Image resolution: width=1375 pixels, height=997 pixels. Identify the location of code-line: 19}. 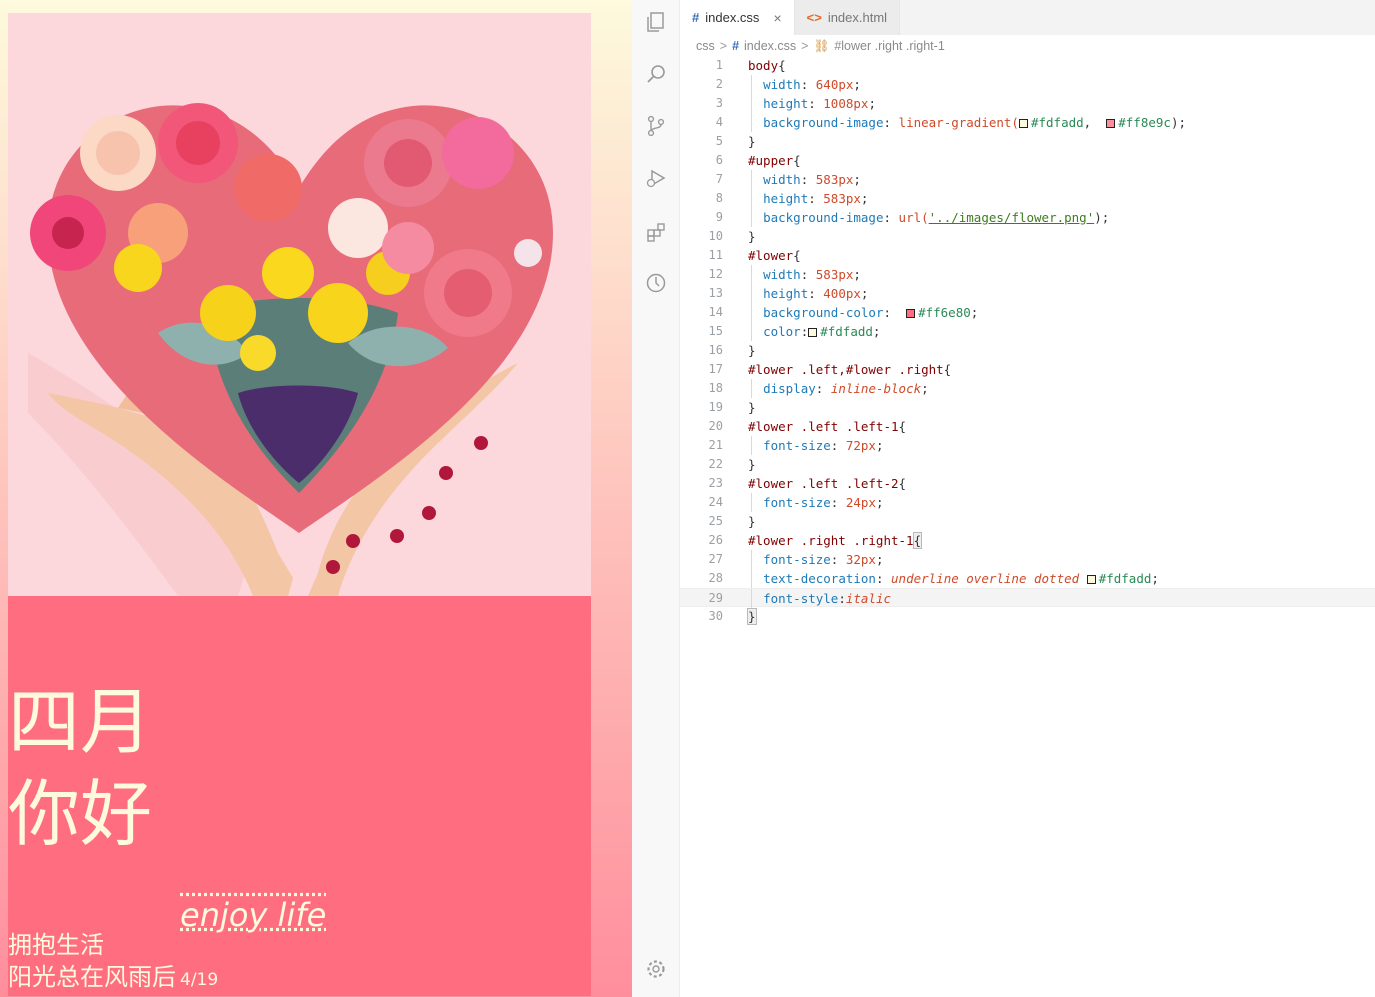
(1027, 407).